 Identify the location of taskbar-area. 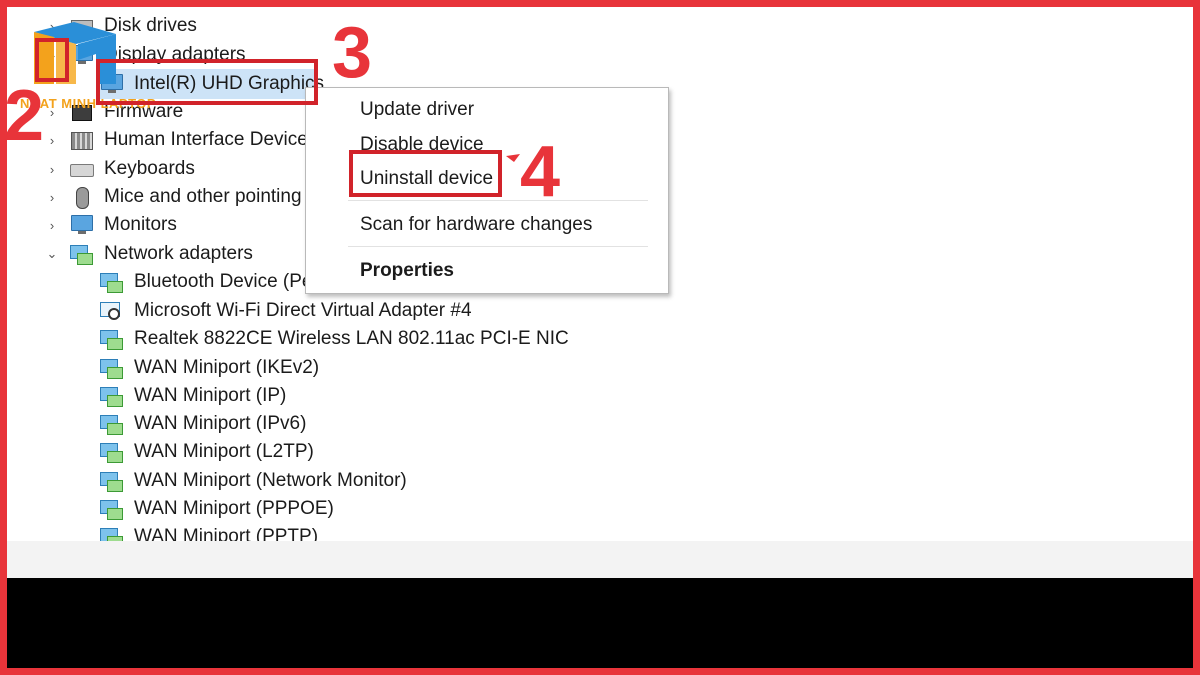
(600, 623).